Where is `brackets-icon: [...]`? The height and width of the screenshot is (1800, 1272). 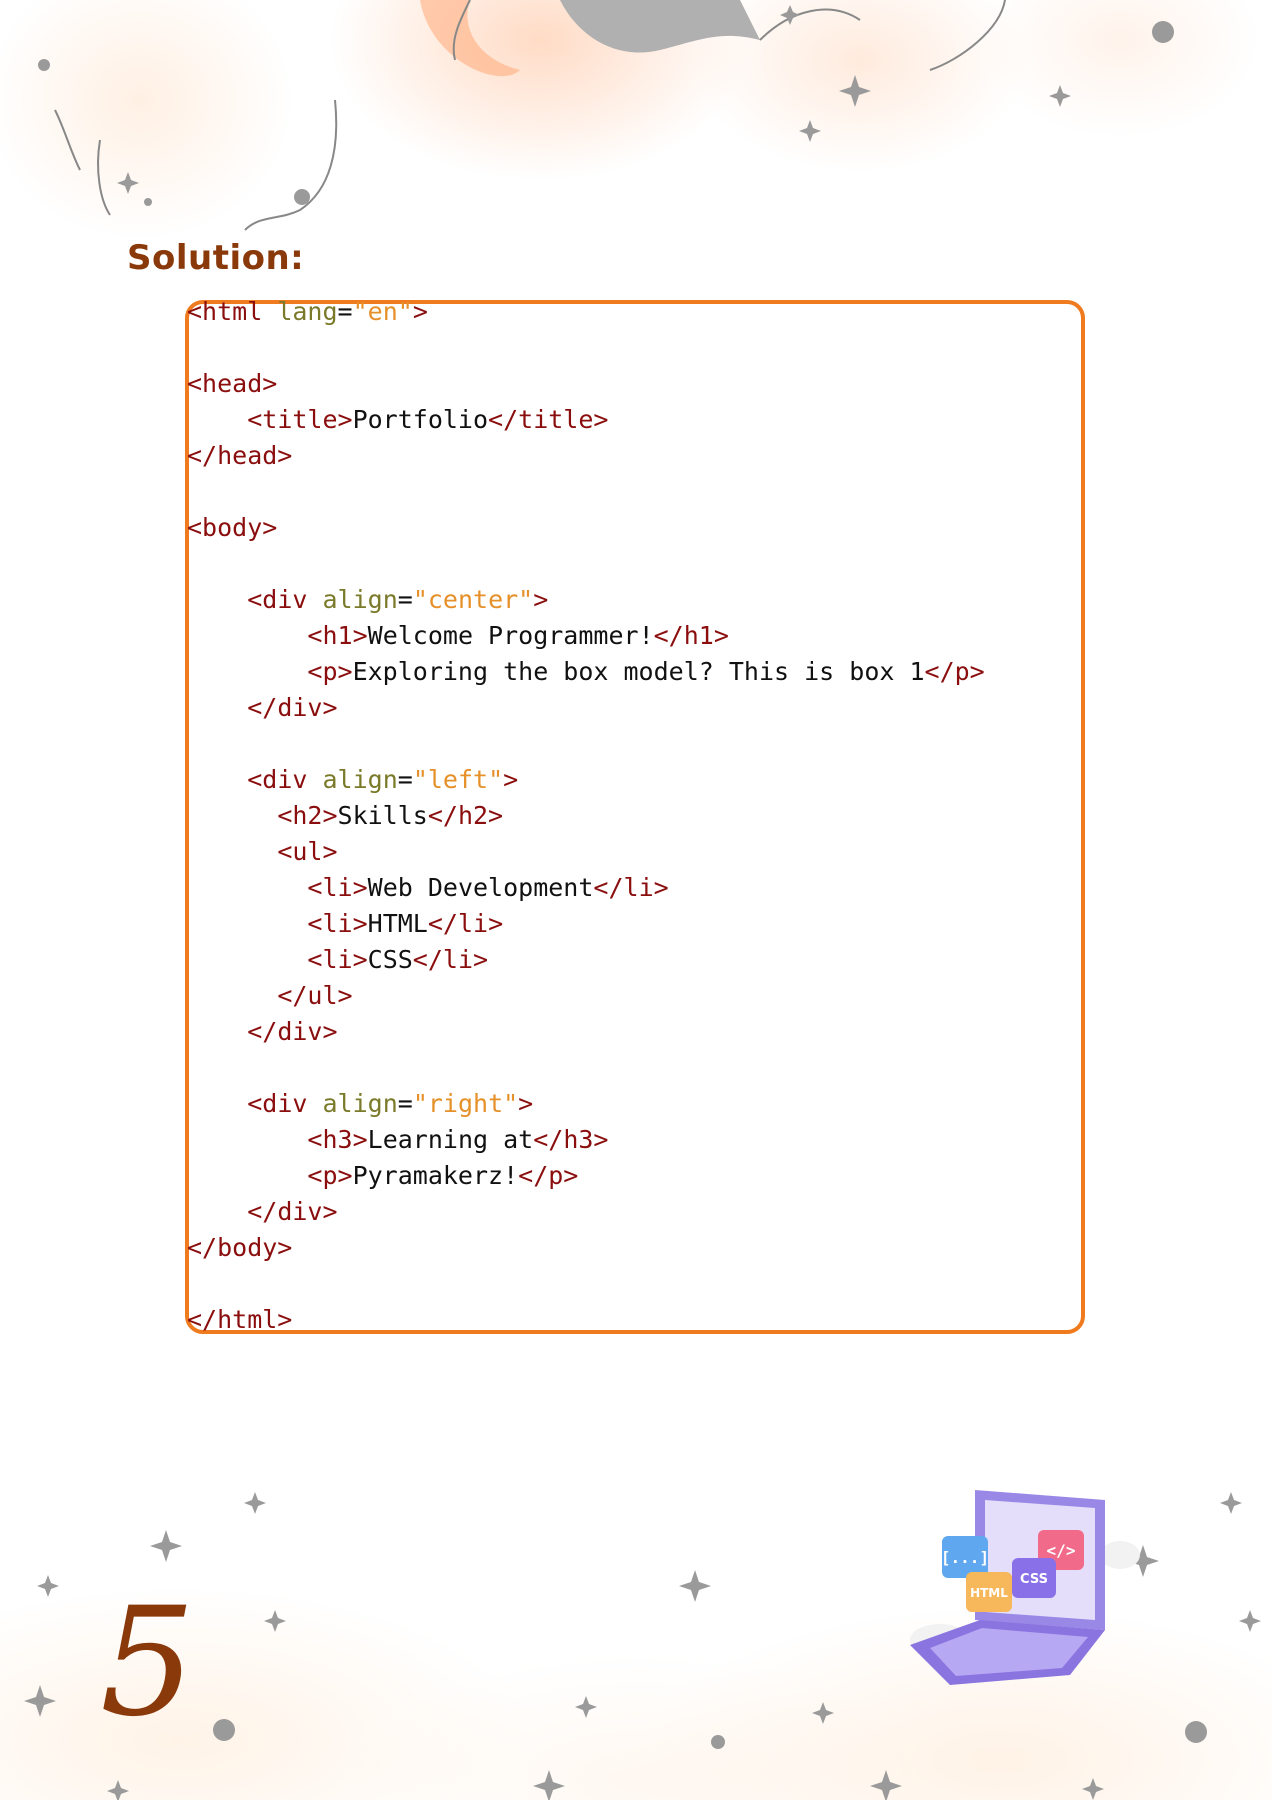 brackets-icon: [...] is located at coordinates (965, 1557).